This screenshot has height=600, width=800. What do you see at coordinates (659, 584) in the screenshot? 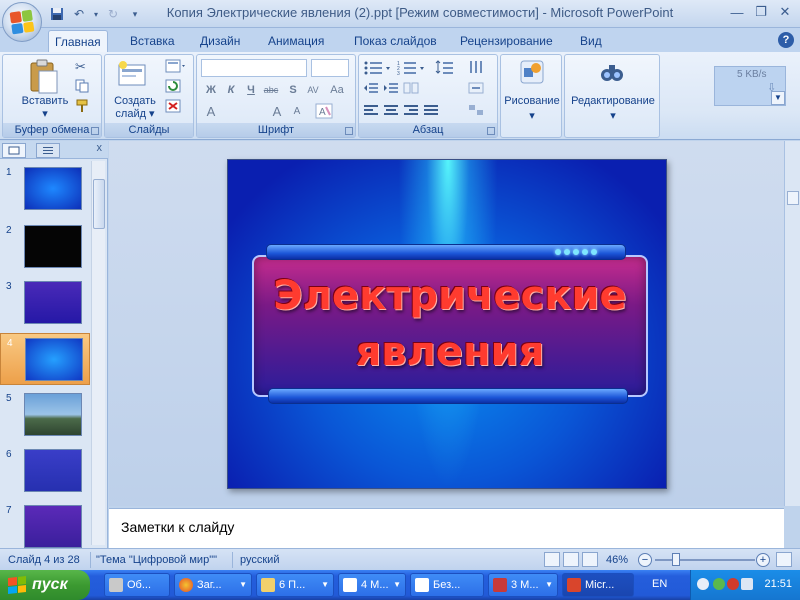
I see `keyboard-language: EN` at bounding box center [659, 584].